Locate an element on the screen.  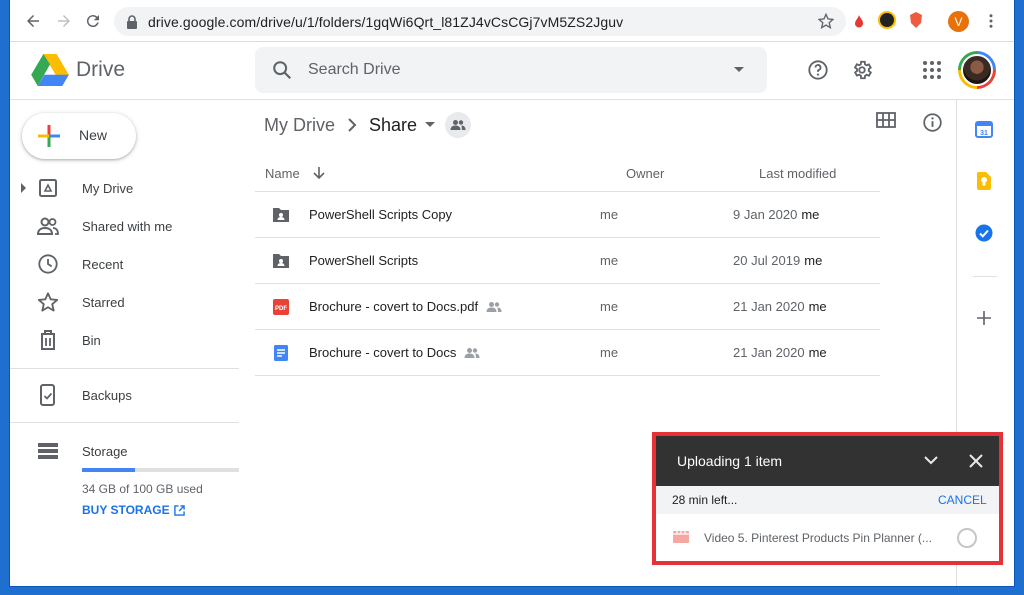
back-button is located at coordinates (33, 21).